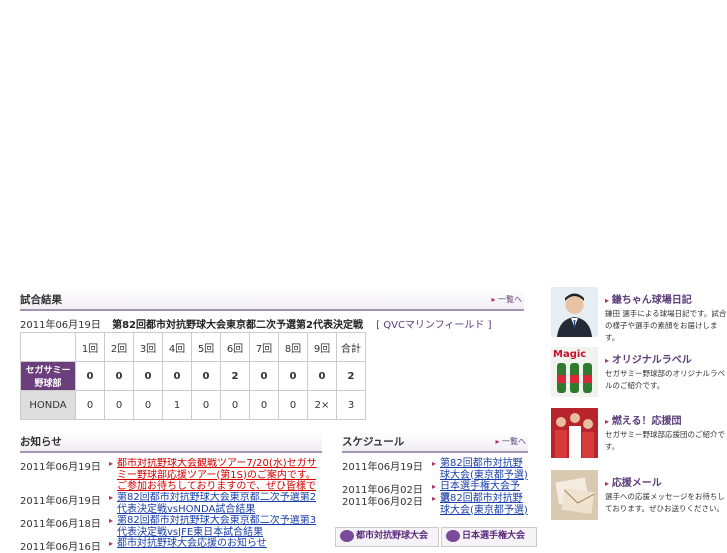 The height and width of the screenshot is (553, 727). What do you see at coordinates (434, 325) in the screenshot?
I see `result-venue: [ QVCマリンフィールド ]` at bounding box center [434, 325].